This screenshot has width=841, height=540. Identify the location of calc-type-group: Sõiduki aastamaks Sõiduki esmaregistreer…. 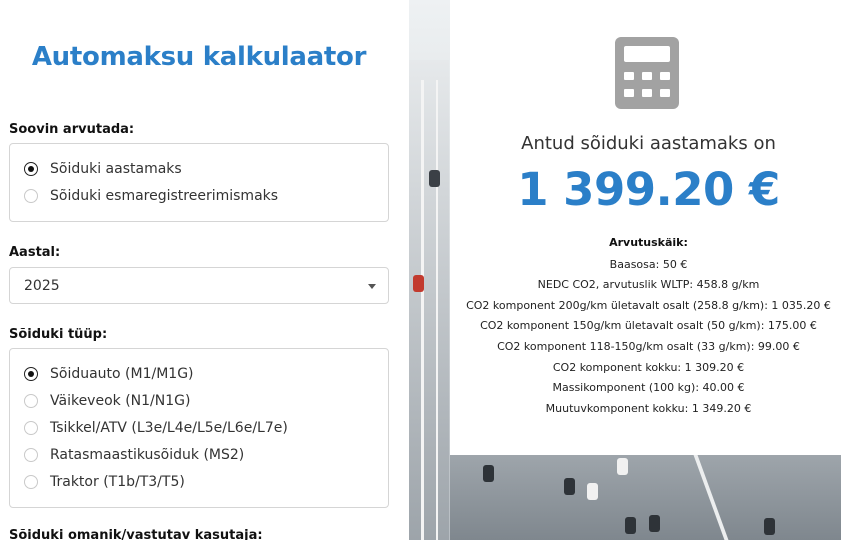
(199, 182).